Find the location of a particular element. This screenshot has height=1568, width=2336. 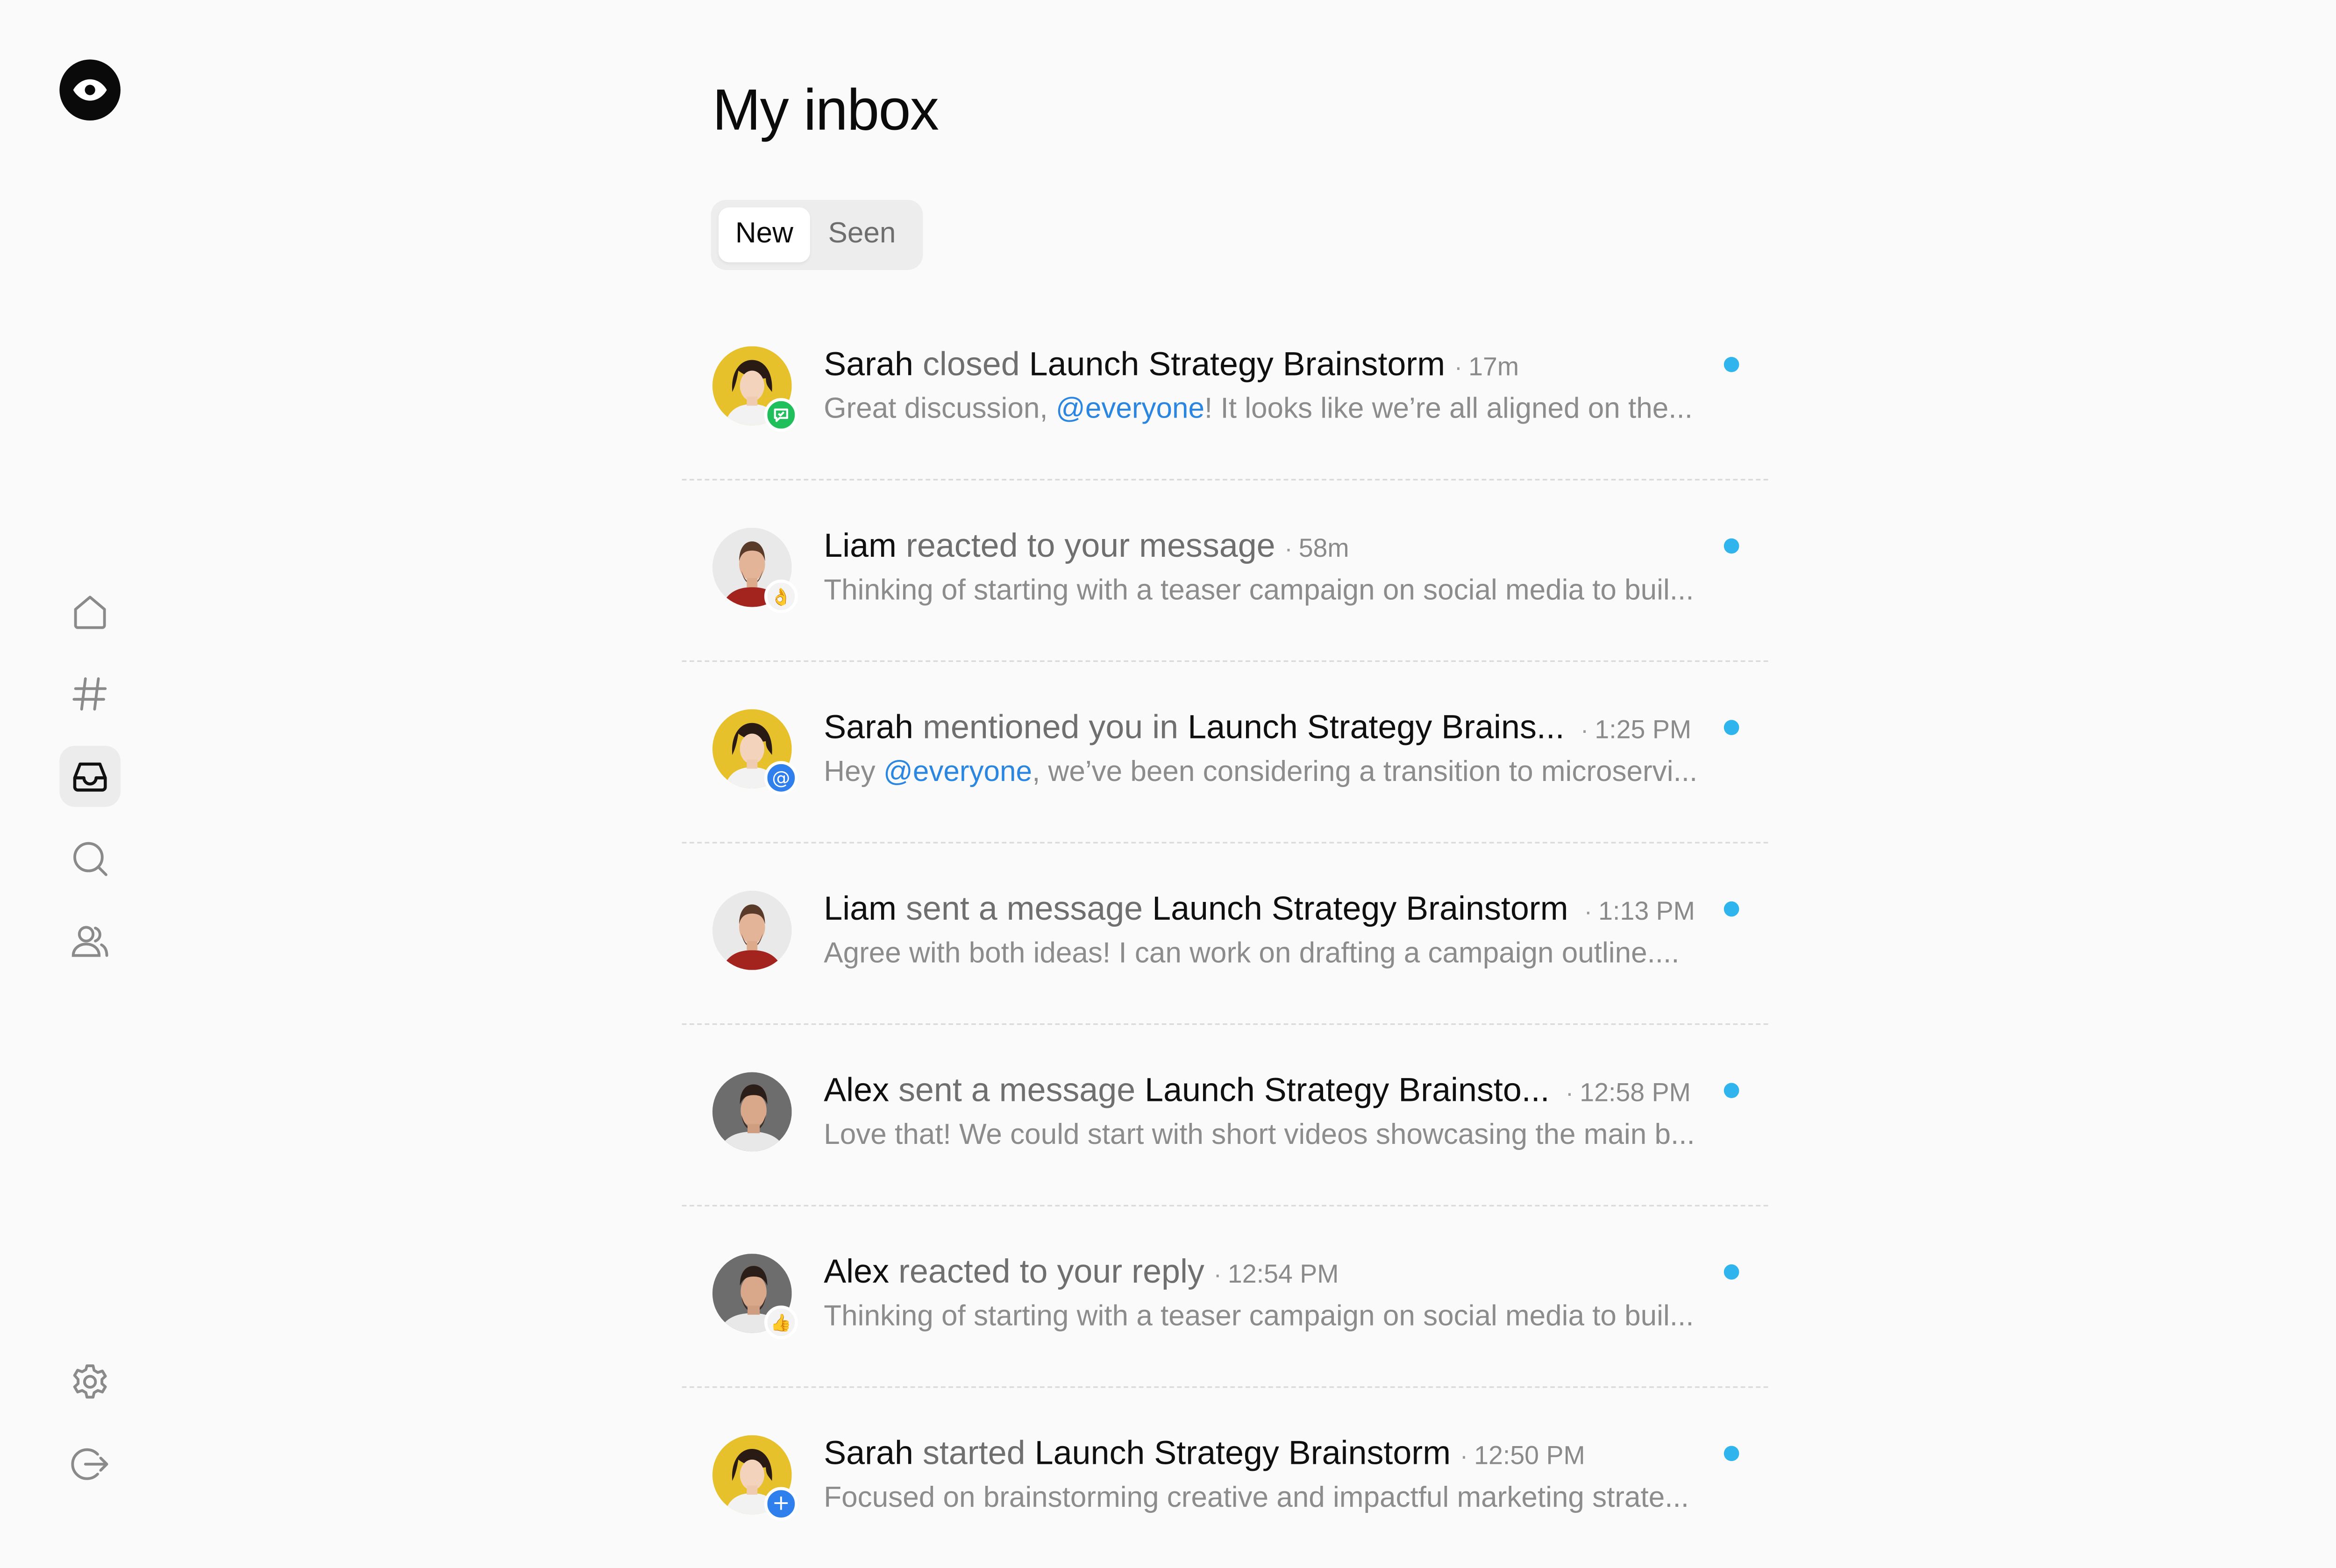

nav-members is located at coordinates (90, 941).